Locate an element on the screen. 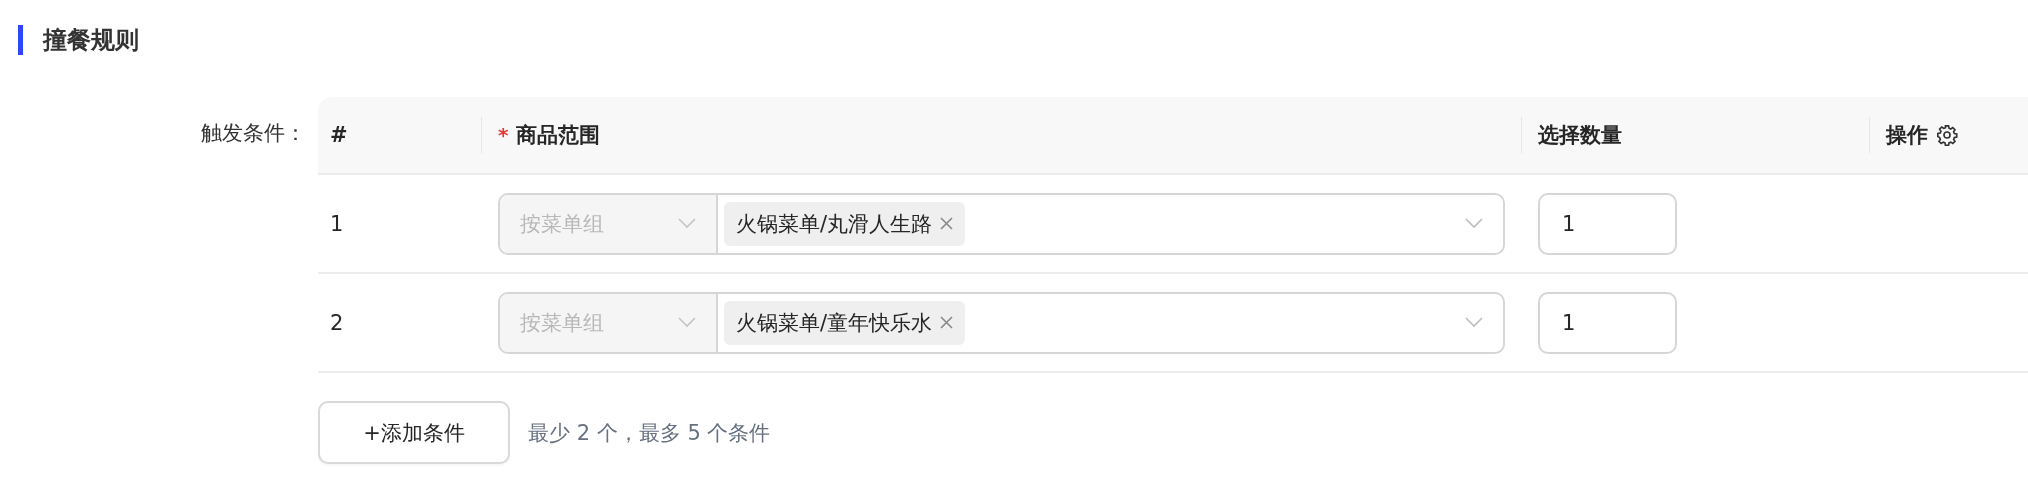 This screenshot has width=2028, height=490. section-accent-bar is located at coordinates (20, 40).